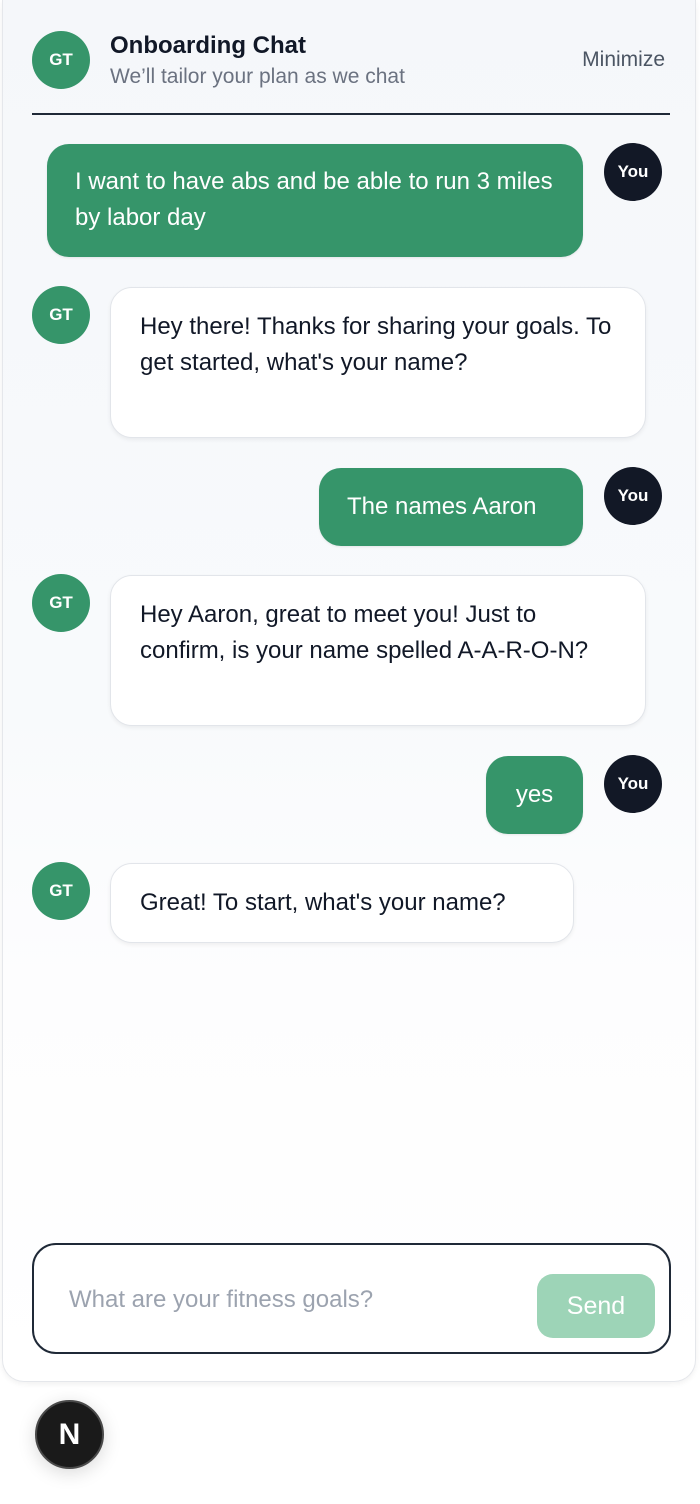  Describe the element at coordinates (534, 795) in the screenshot. I see `user-message: yes` at that location.